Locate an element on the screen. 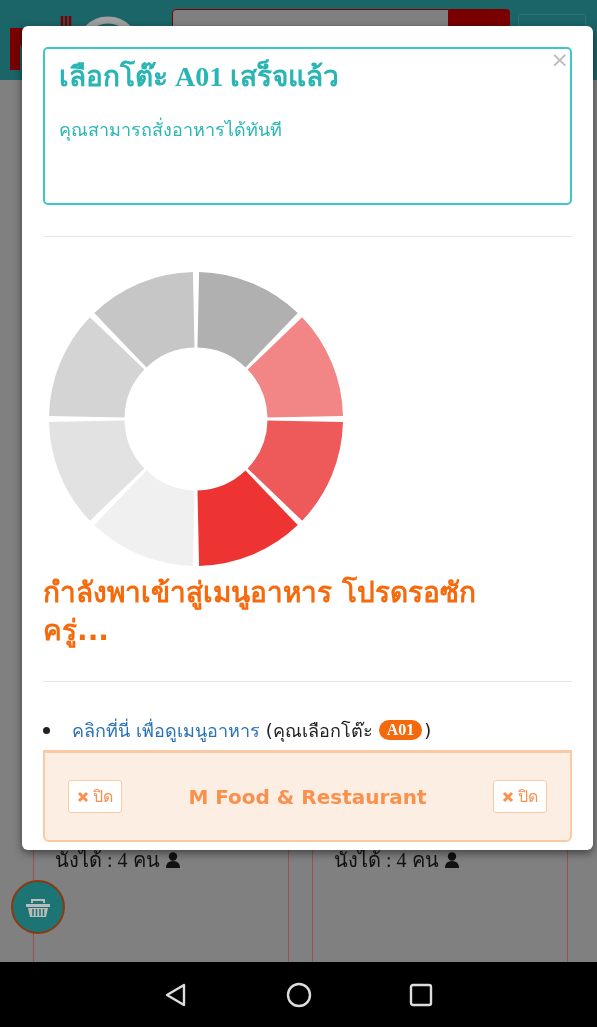 This screenshot has height=1027, width=597. bullet-icon is located at coordinates (46, 730).